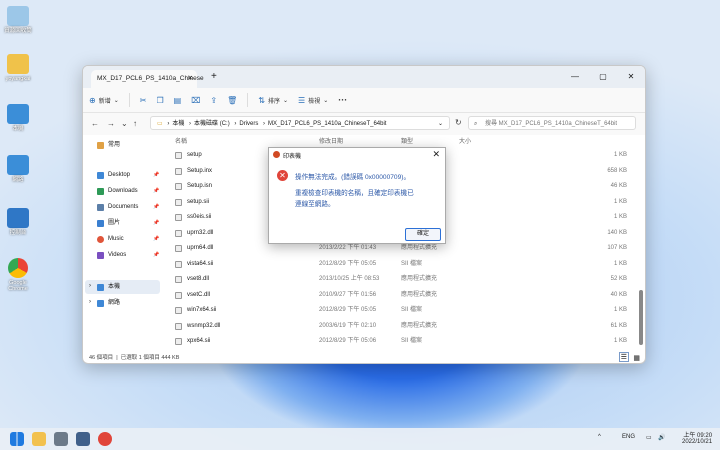 The image size is (720, 450). I want to click on desktop-icon-this-pc: 本機, so click(18, 118).